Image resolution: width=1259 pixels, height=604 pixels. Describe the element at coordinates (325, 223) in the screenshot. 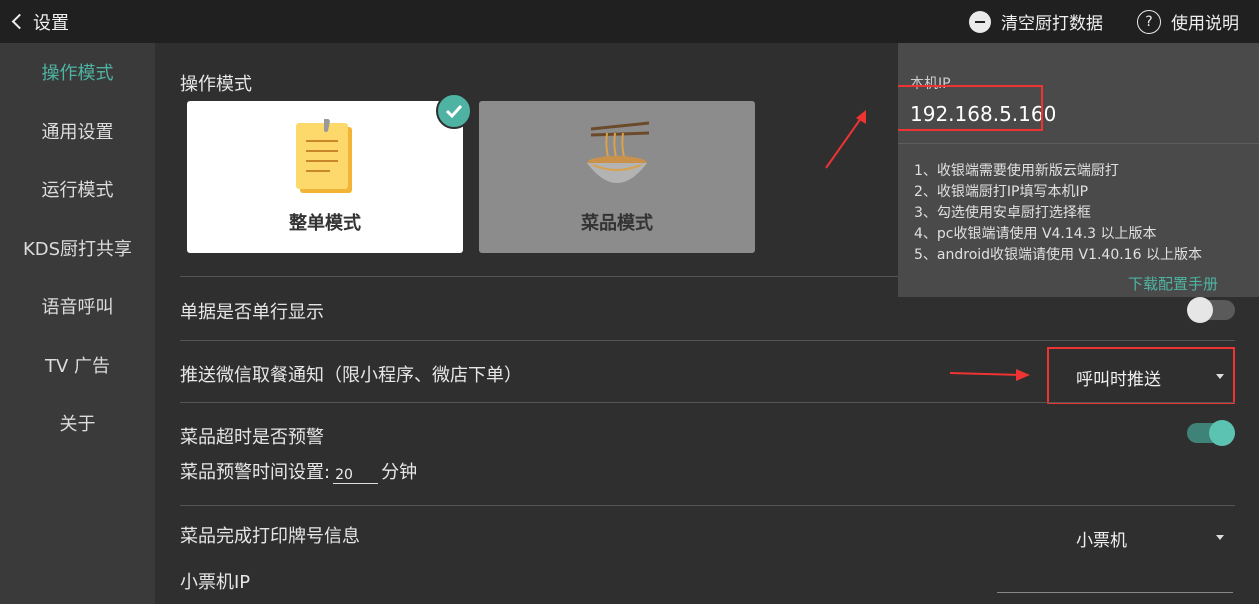

I see `mode-label-whole-order: 整单模式` at that location.